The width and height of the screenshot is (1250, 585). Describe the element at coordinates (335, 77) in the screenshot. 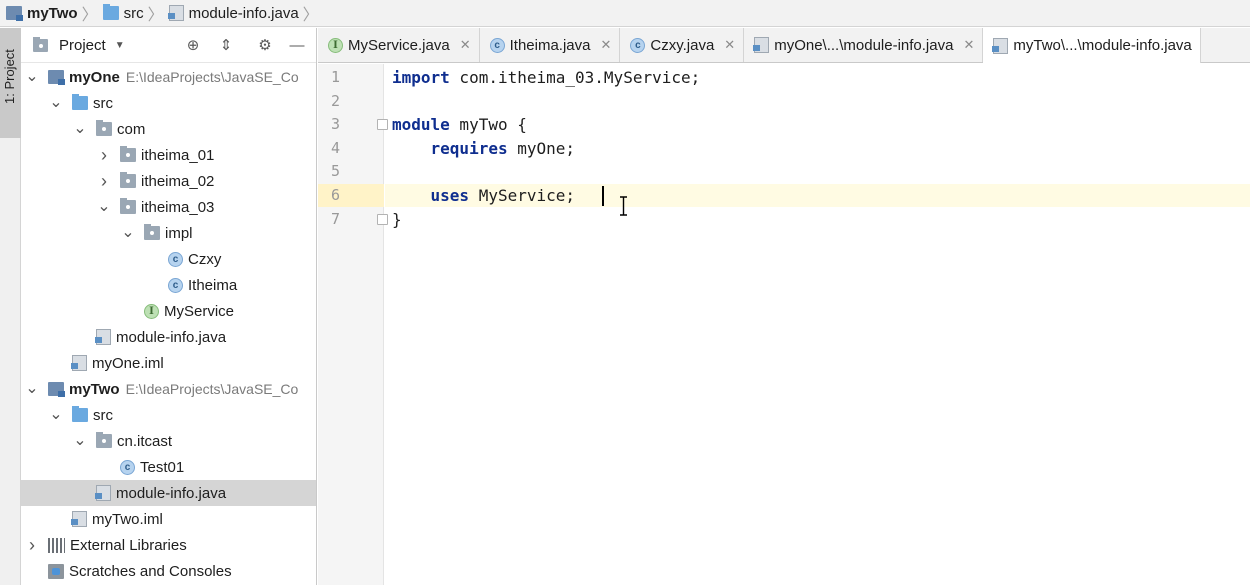

I see `line-number: 1` at that location.